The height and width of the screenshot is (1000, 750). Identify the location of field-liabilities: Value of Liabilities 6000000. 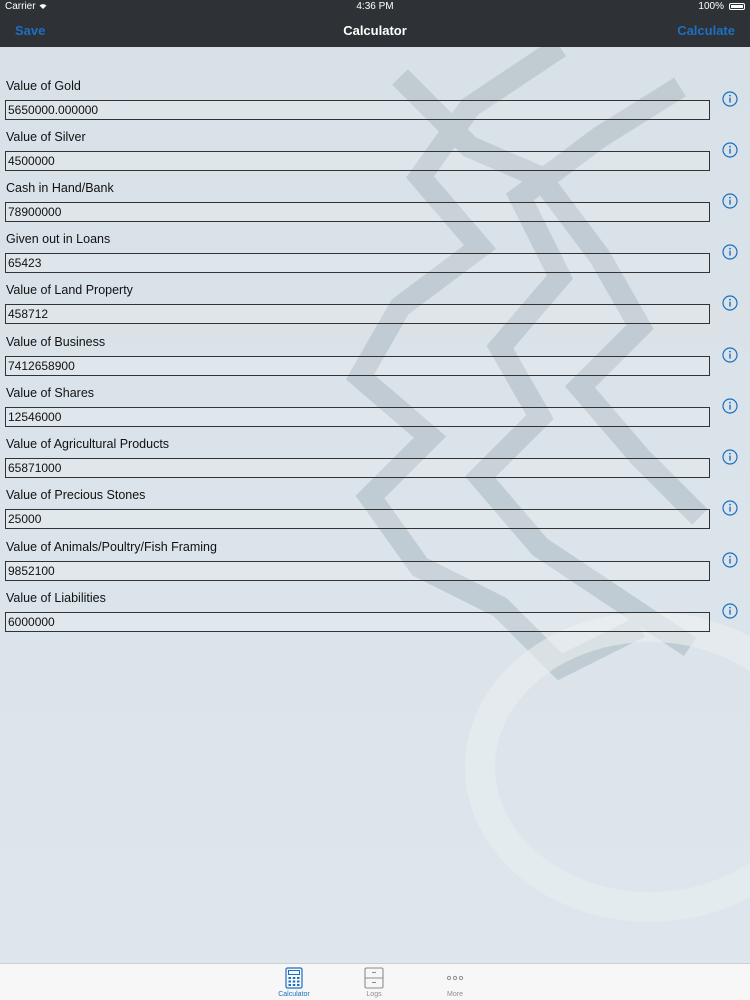
(375, 595).